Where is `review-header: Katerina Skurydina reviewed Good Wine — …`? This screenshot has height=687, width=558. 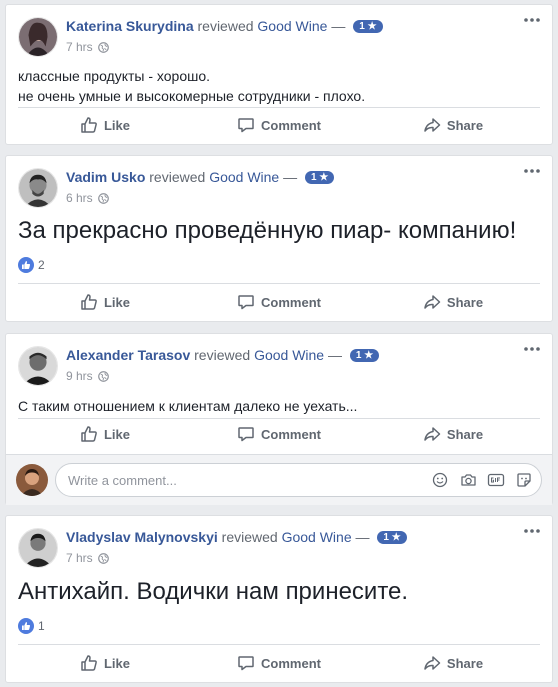 review-header: Katerina Skurydina reviewed Good Wine — … is located at coordinates (279, 34).